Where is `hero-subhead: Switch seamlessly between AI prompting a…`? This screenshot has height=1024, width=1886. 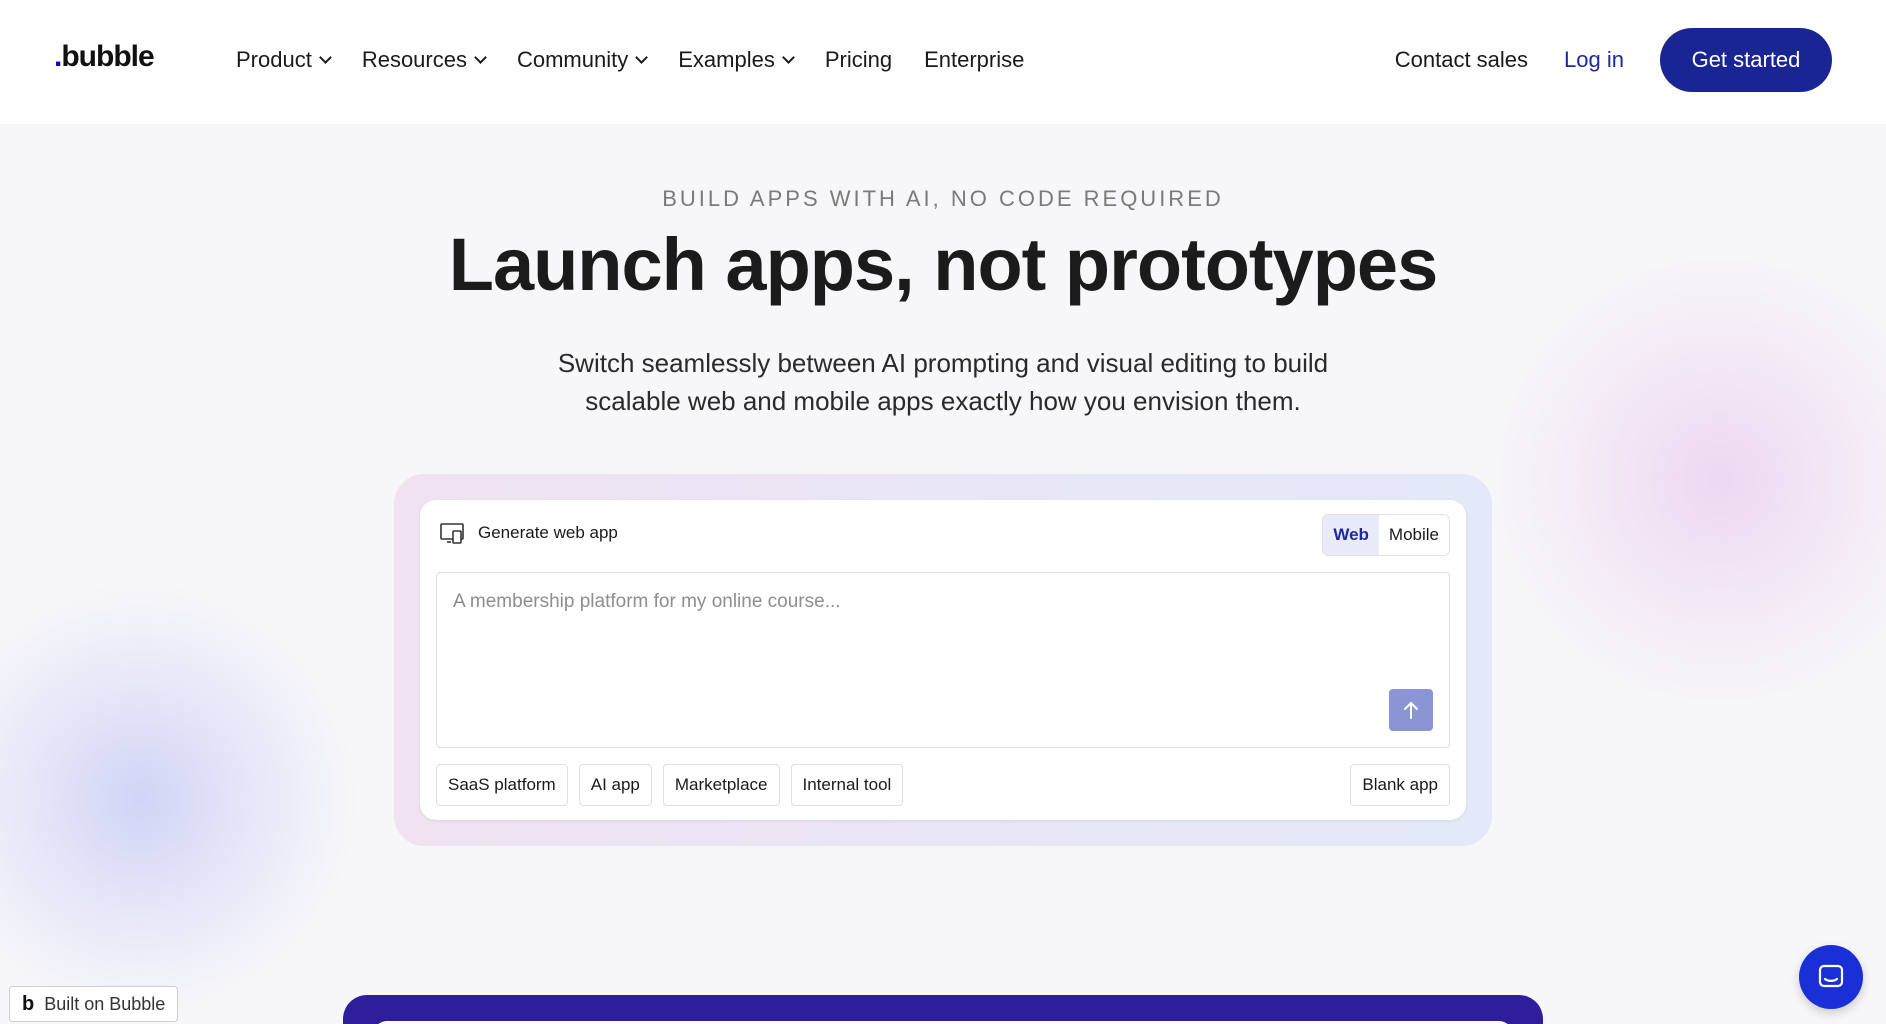
hero-subhead: Switch seamlessly between AI prompting a… is located at coordinates (943, 382).